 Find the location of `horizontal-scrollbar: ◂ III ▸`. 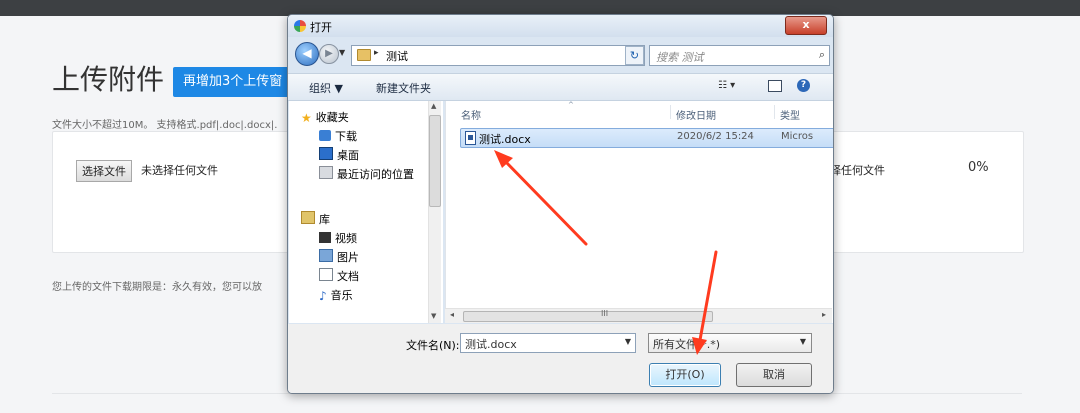

horizontal-scrollbar: ◂ III ▸ is located at coordinates (638, 315).